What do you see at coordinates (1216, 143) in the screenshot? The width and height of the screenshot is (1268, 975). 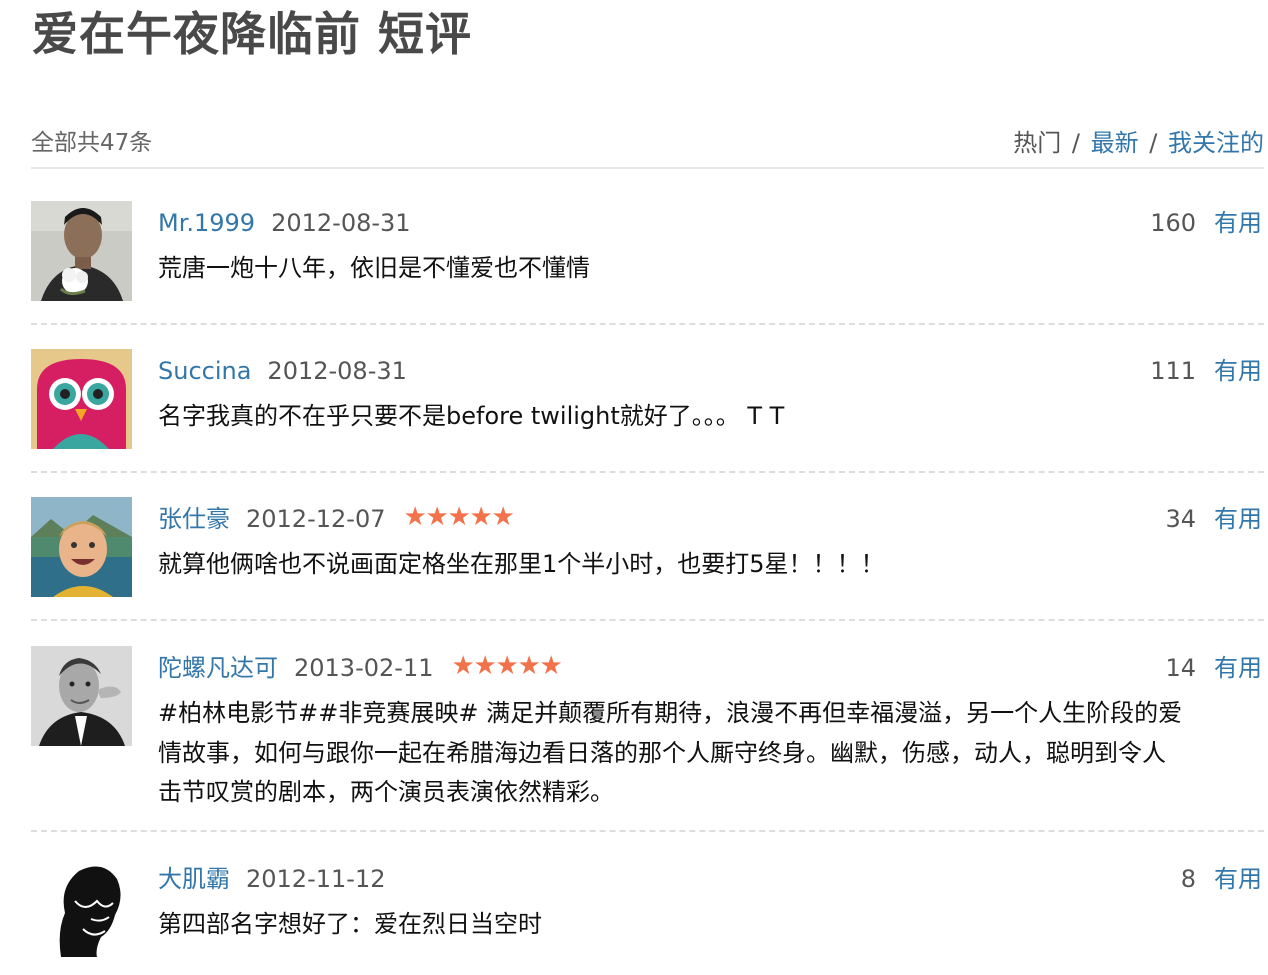 I see `tab-following: 我关注的` at bounding box center [1216, 143].